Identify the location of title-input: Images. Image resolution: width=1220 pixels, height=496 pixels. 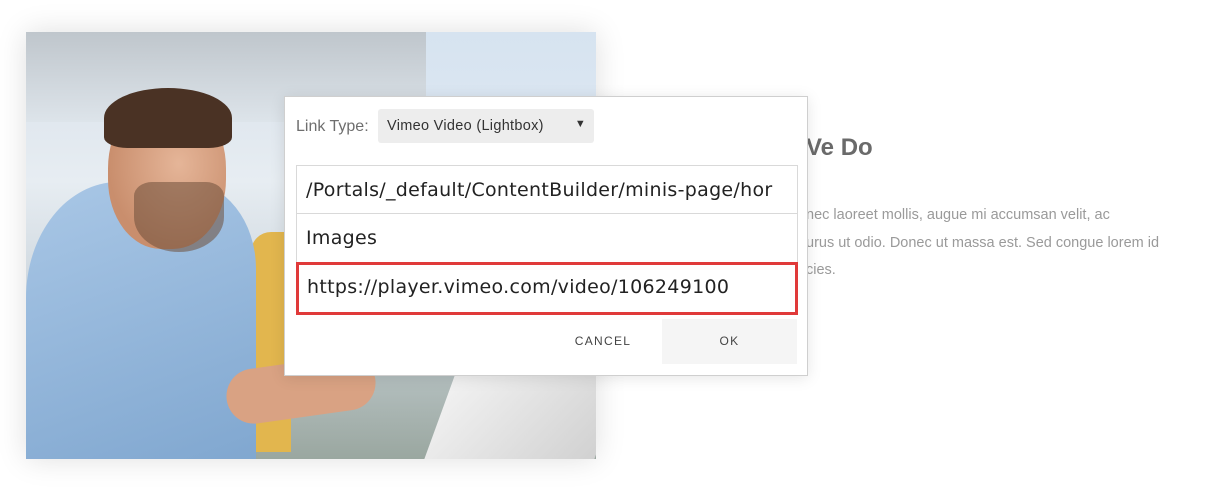
(547, 238).